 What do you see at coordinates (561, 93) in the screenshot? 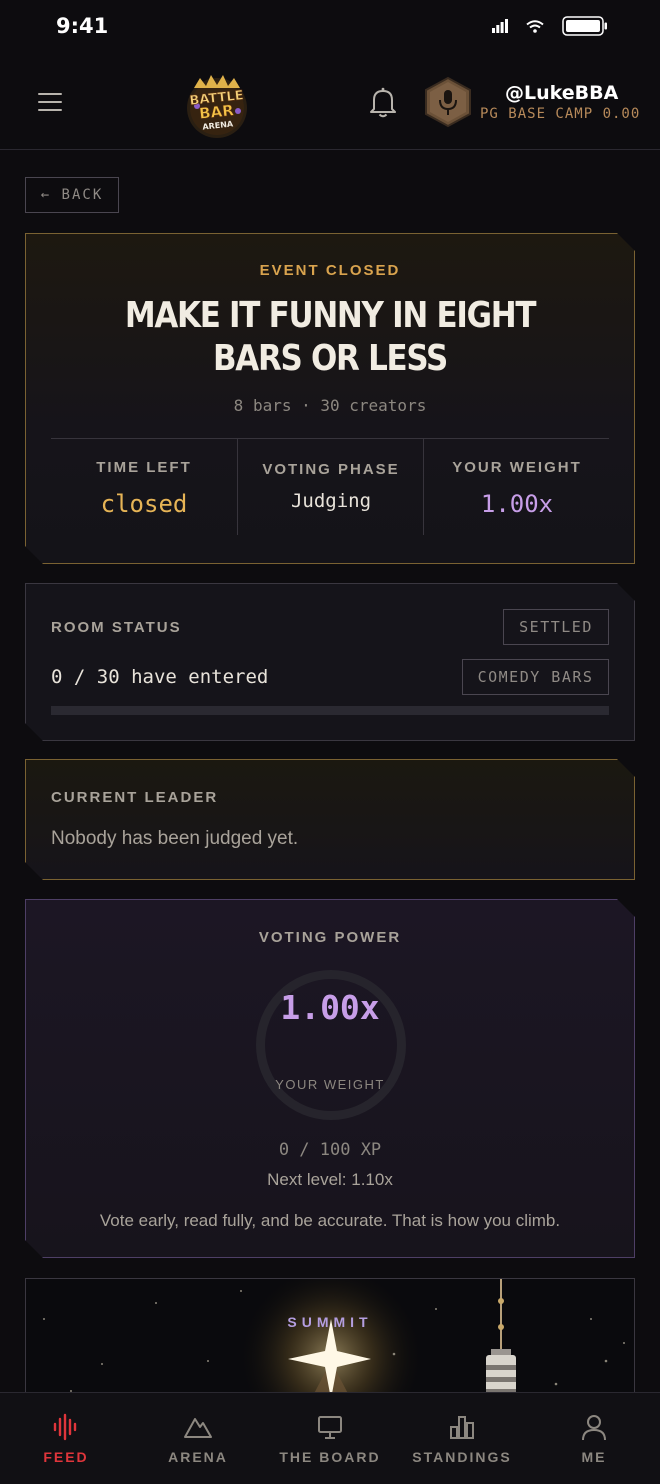
I see `username: @LukeBBA` at bounding box center [561, 93].